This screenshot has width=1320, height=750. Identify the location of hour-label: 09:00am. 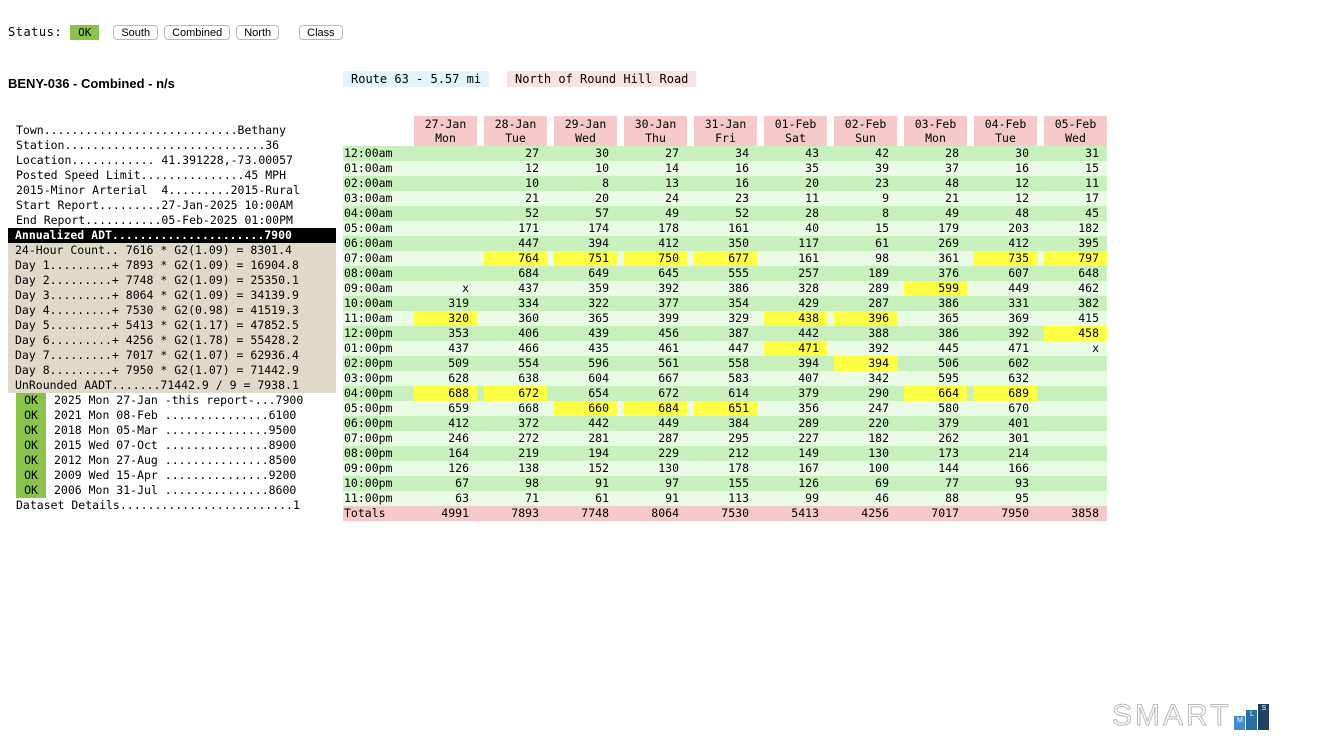
(378, 288).